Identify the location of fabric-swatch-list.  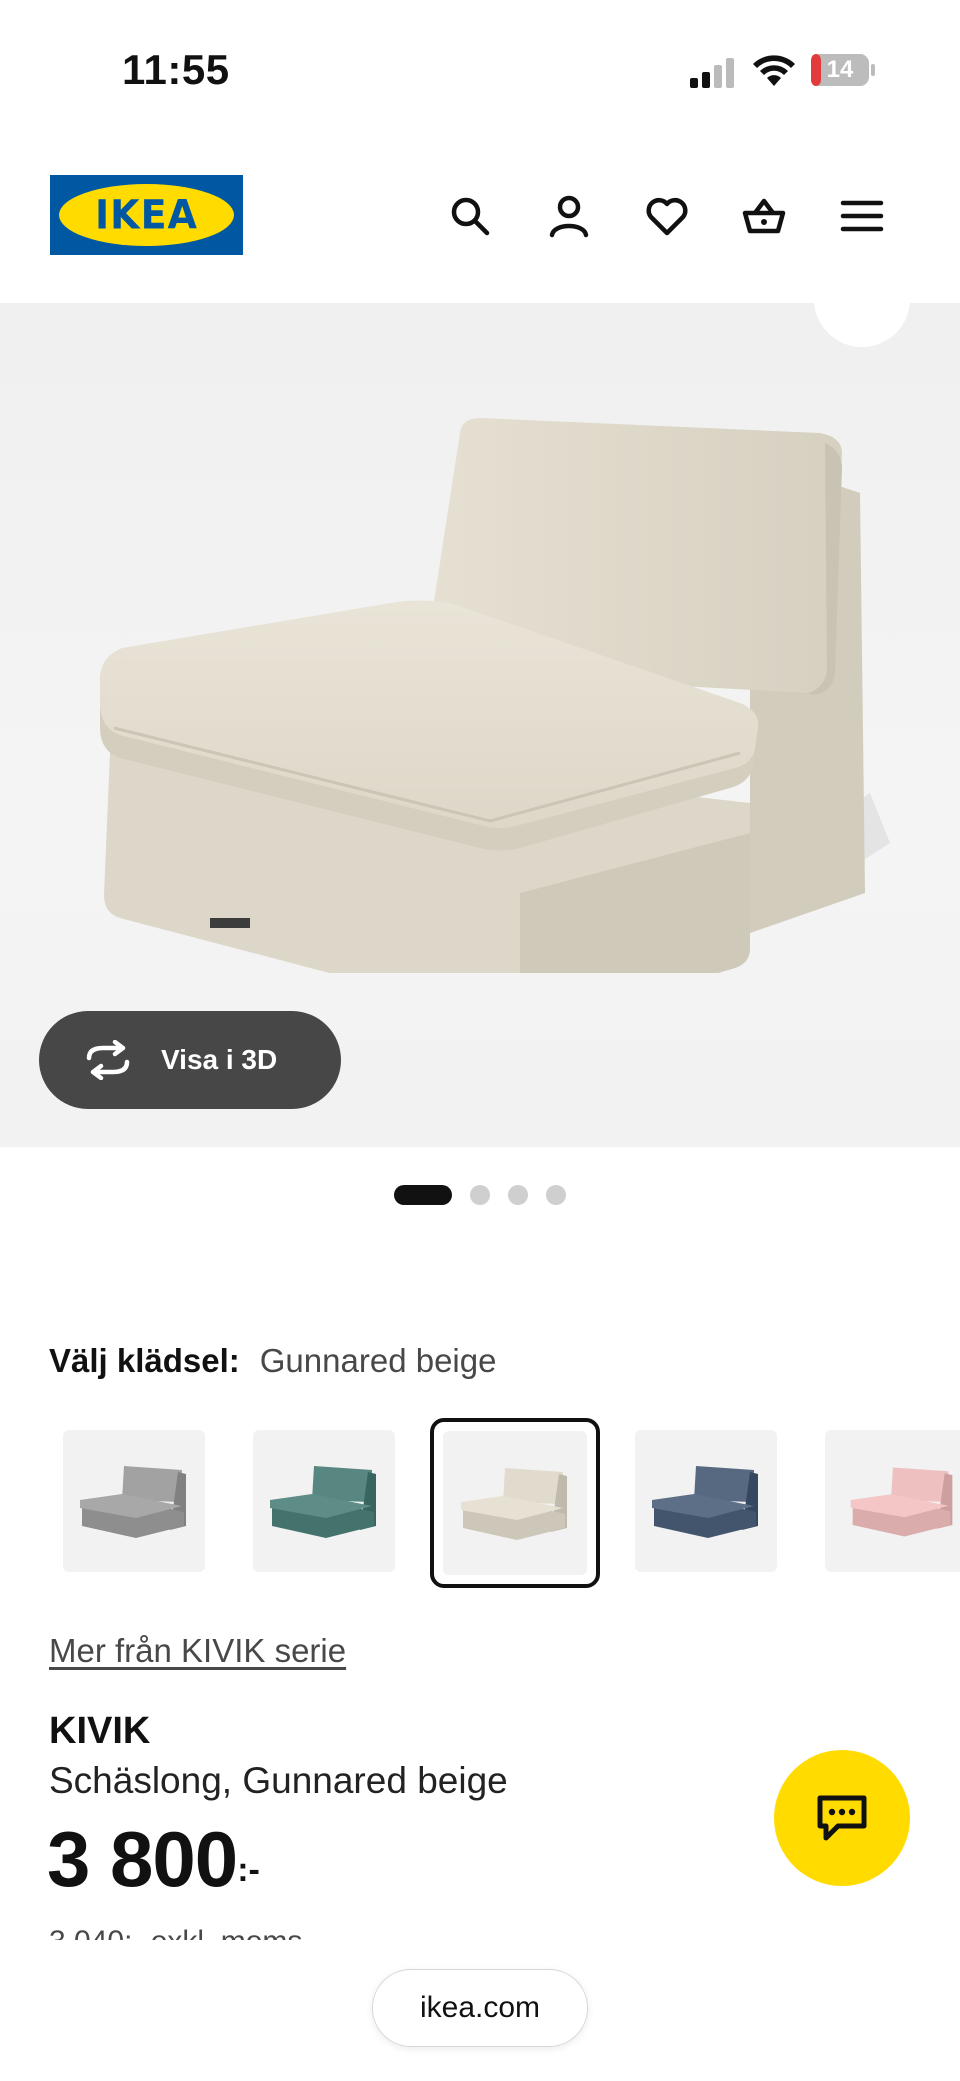
(480, 1503).